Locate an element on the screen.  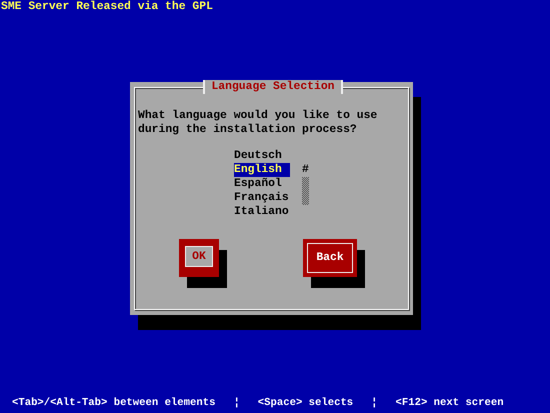
language-item: Français is located at coordinates (262, 198).